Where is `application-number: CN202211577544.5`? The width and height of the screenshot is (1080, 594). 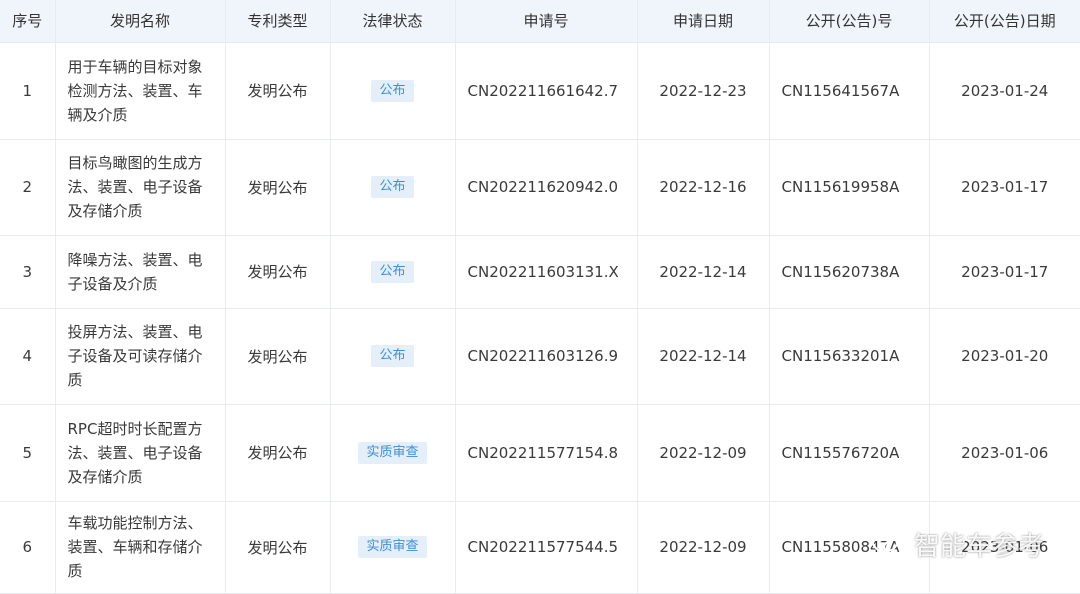 application-number: CN202211577544.5 is located at coordinates (546, 547).